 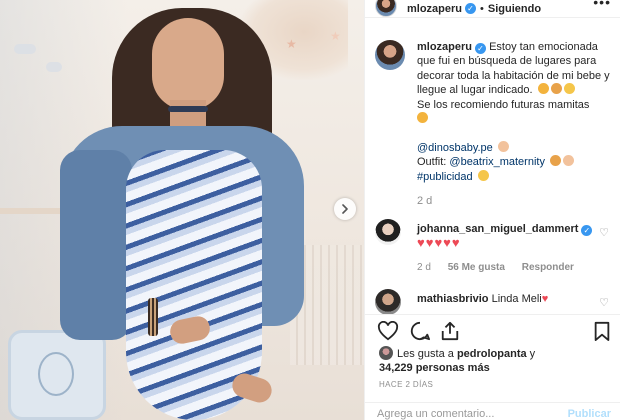 I want to click on pillow-monogram, so click(x=56, y=374).